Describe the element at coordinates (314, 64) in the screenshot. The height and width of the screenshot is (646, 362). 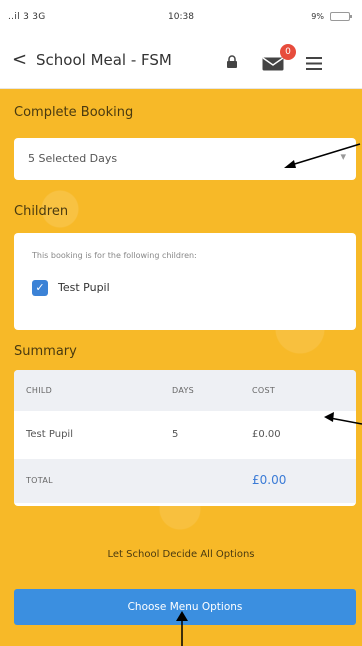
I see `hamburger-menu-icon` at that location.